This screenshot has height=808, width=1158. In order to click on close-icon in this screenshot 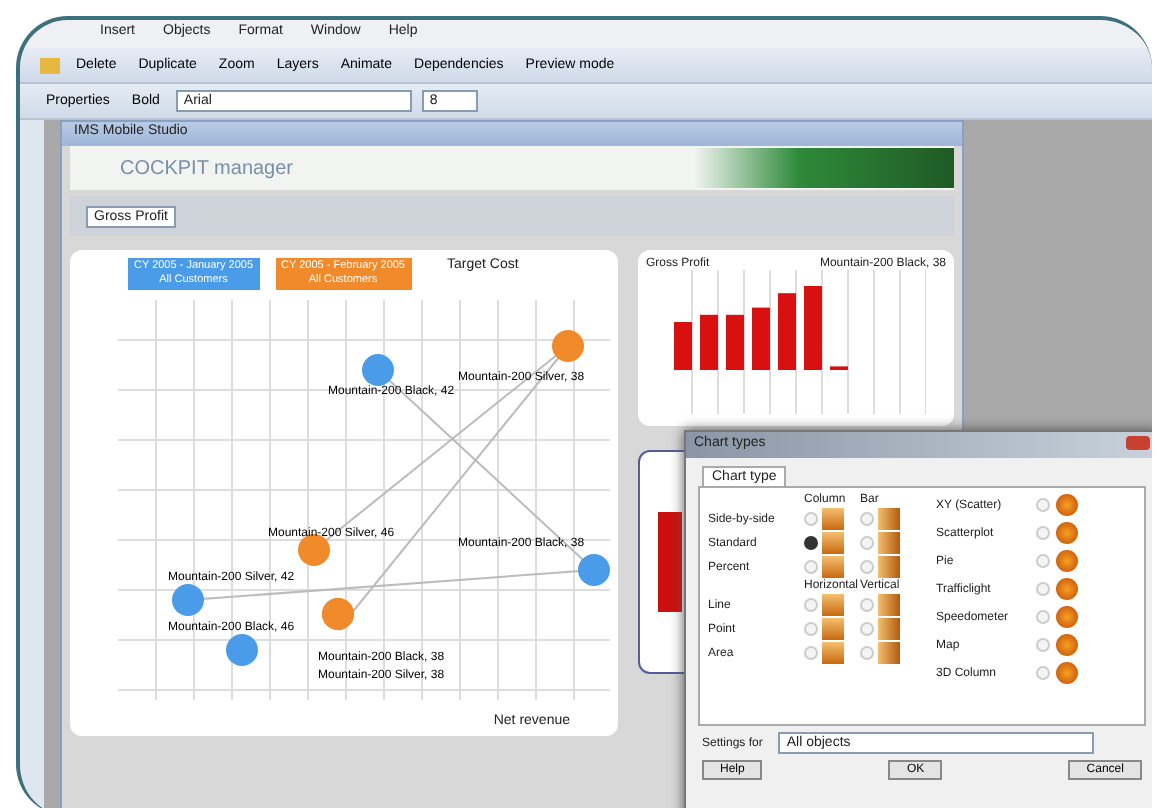, I will do `click(1138, 443)`.